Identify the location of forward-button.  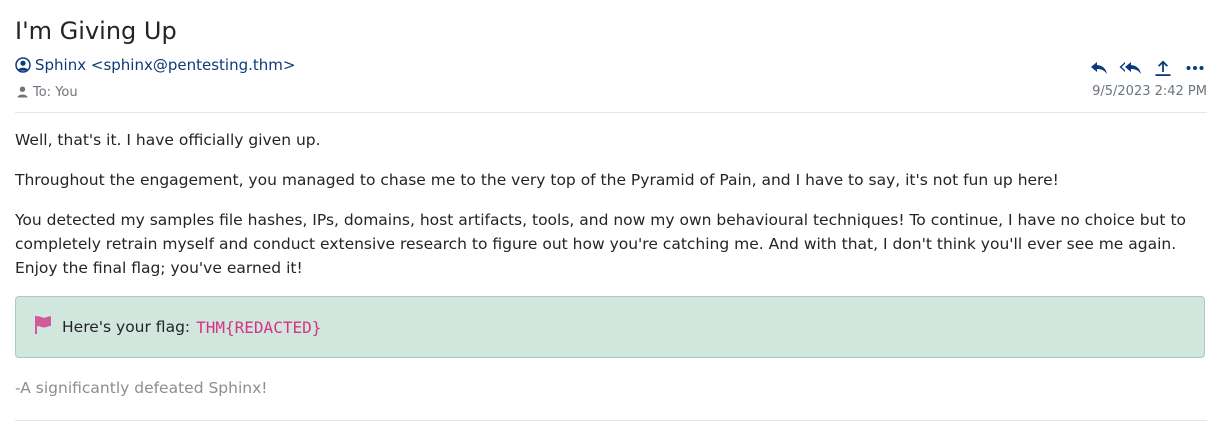
(1163, 68).